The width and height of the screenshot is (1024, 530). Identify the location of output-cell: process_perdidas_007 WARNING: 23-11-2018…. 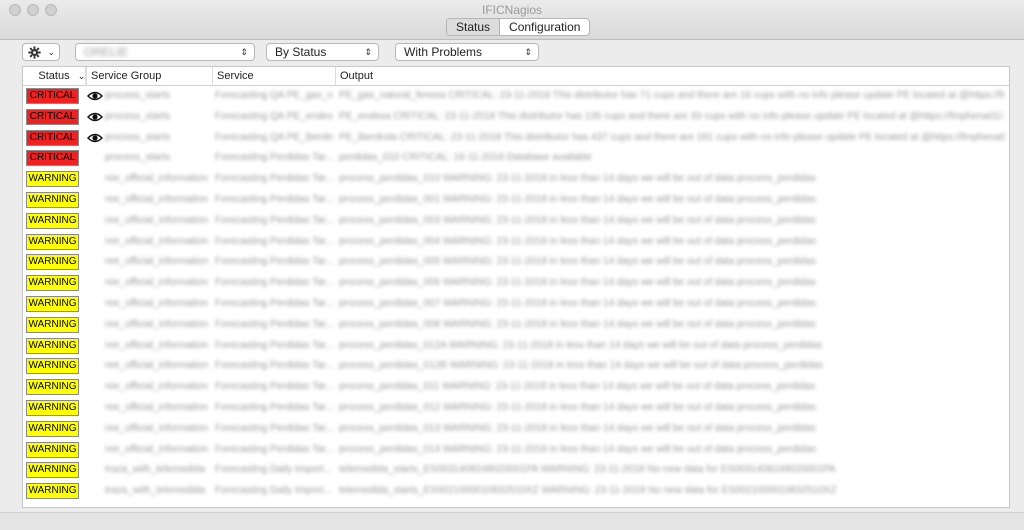
(577, 303).